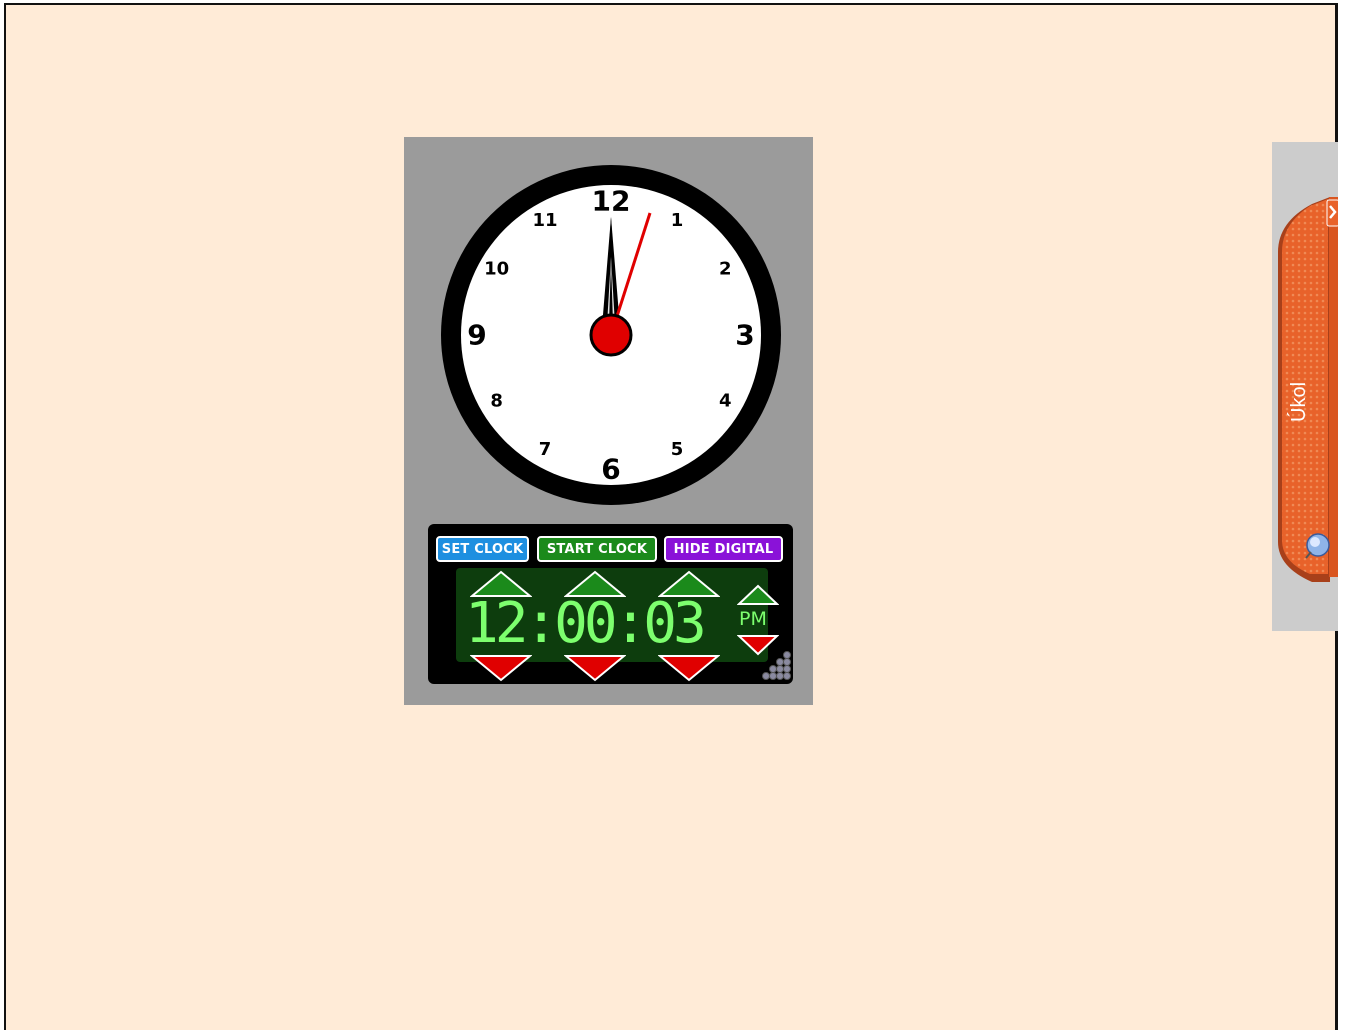 Image resolution: width=1347 pixels, height=1030 pixels. I want to click on hide-digital-button: HIDE DIGITAL, so click(723, 549).